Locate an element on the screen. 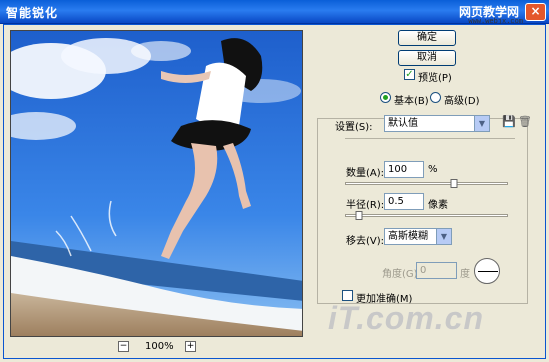 This screenshot has width=549, height=362. zoom-out-button: − is located at coordinates (123, 346).